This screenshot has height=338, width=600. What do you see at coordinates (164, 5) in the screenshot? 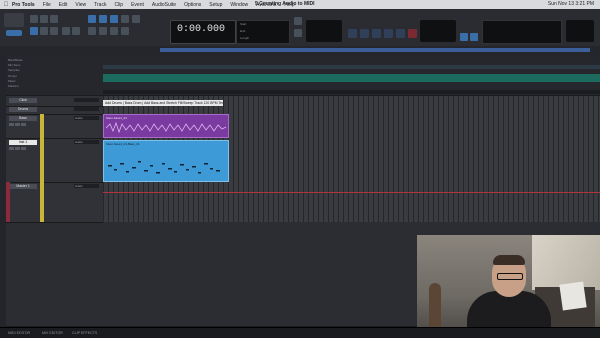
I see `menu-audiosuite: AudioSuite` at bounding box center [164, 5].